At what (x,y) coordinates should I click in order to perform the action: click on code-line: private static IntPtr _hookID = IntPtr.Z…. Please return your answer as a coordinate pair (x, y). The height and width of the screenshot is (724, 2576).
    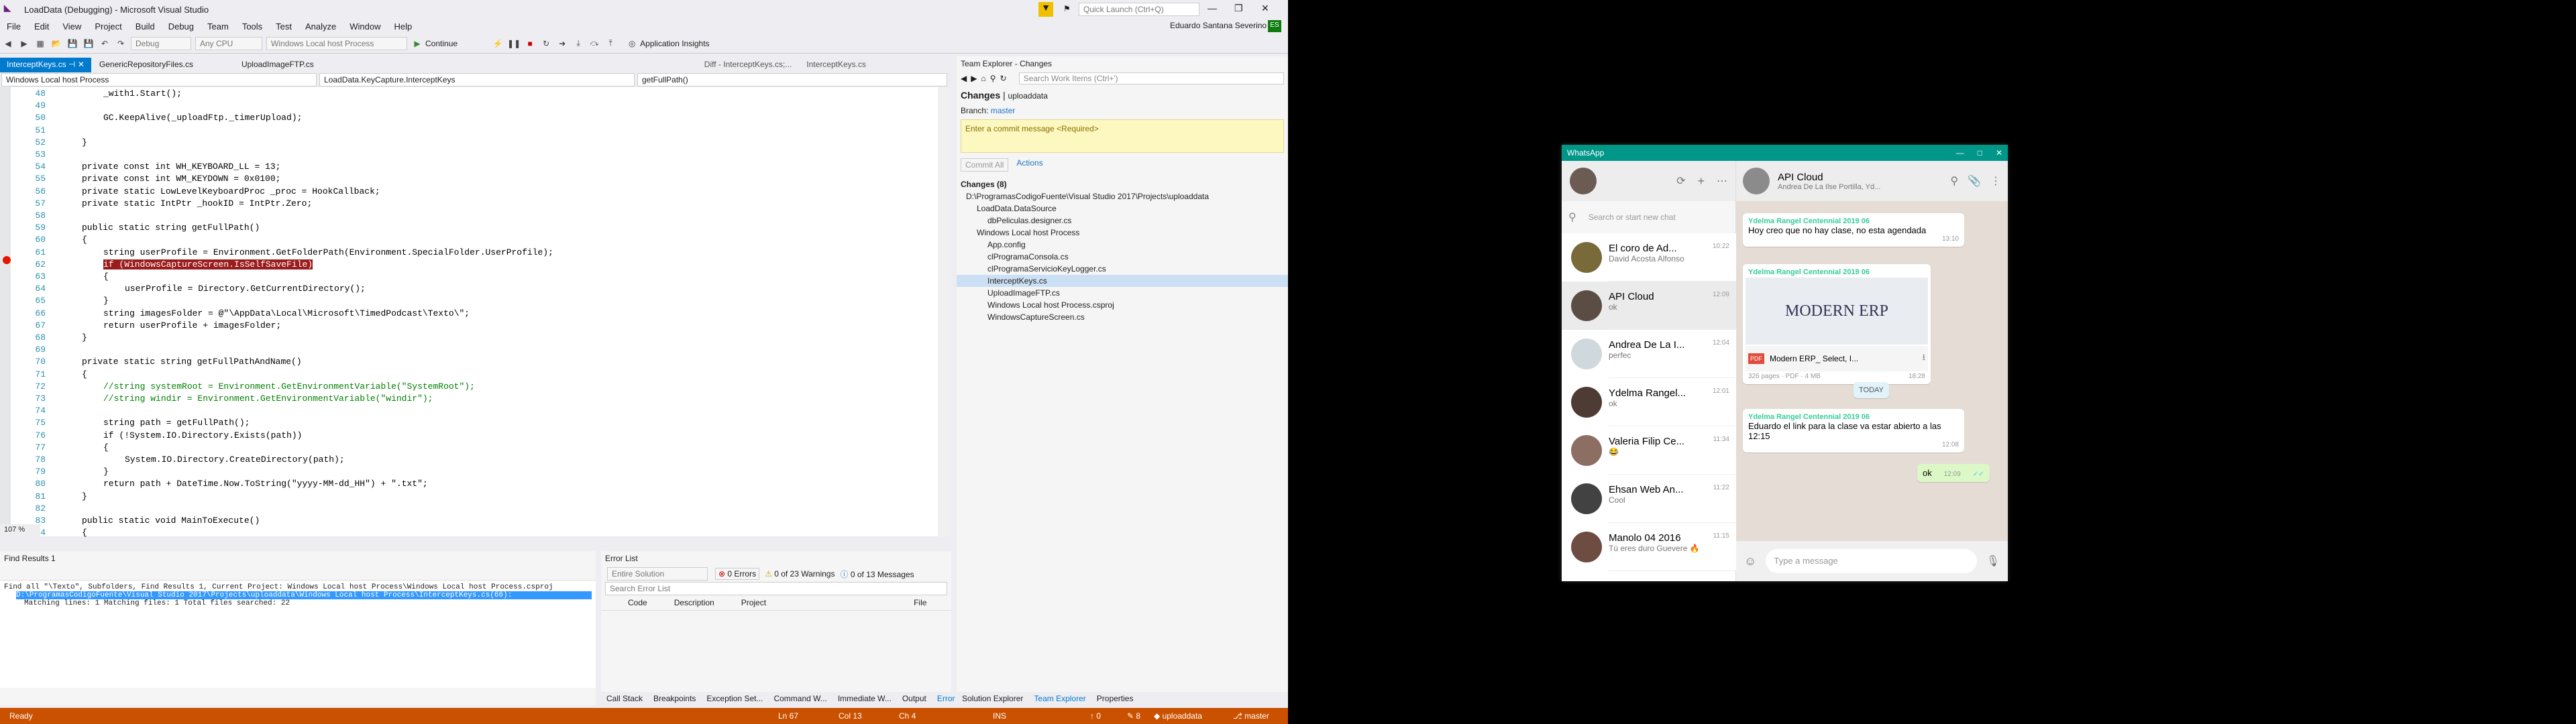
    Looking at the image, I should click on (197, 203).